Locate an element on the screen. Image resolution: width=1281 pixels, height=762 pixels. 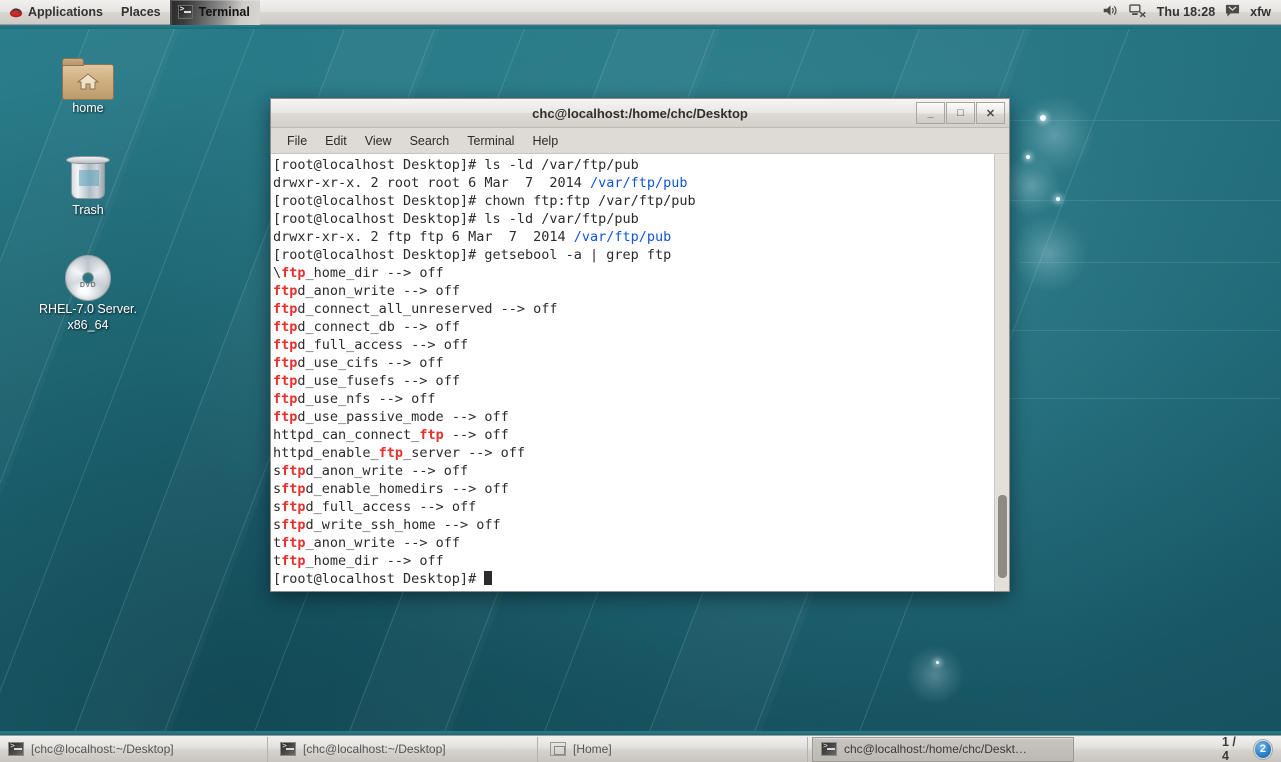
terminal-menubar: File Edit View Search Terminal Help is located at coordinates (640, 140).